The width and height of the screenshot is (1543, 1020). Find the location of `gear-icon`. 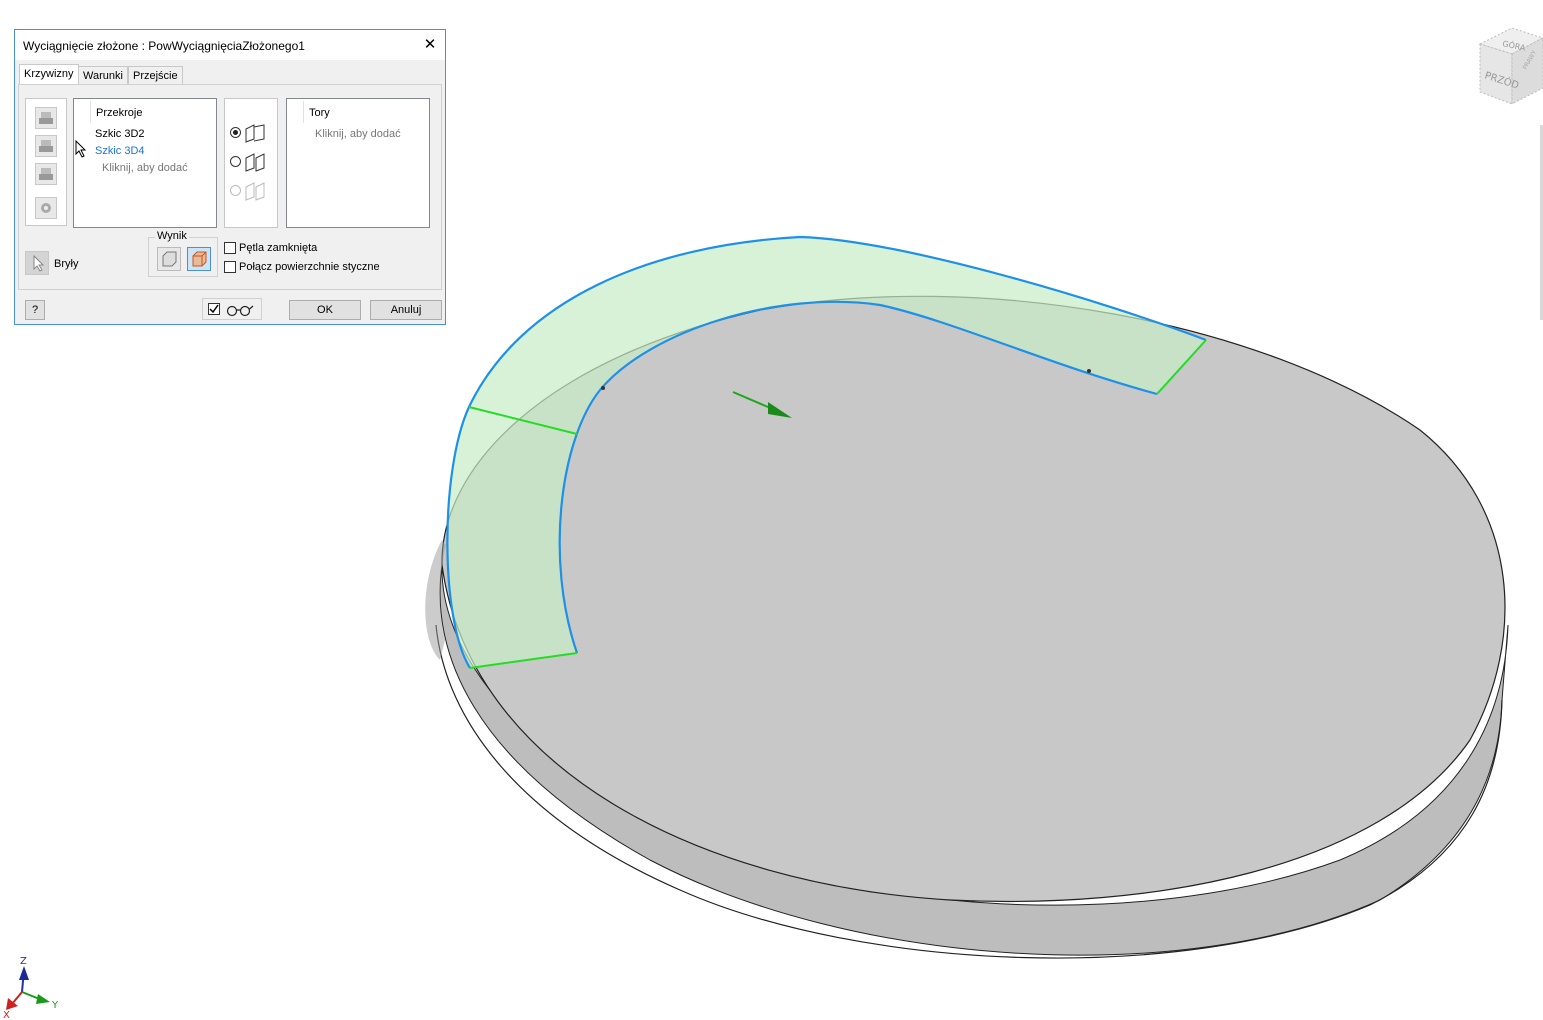

gear-icon is located at coordinates (46, 208).